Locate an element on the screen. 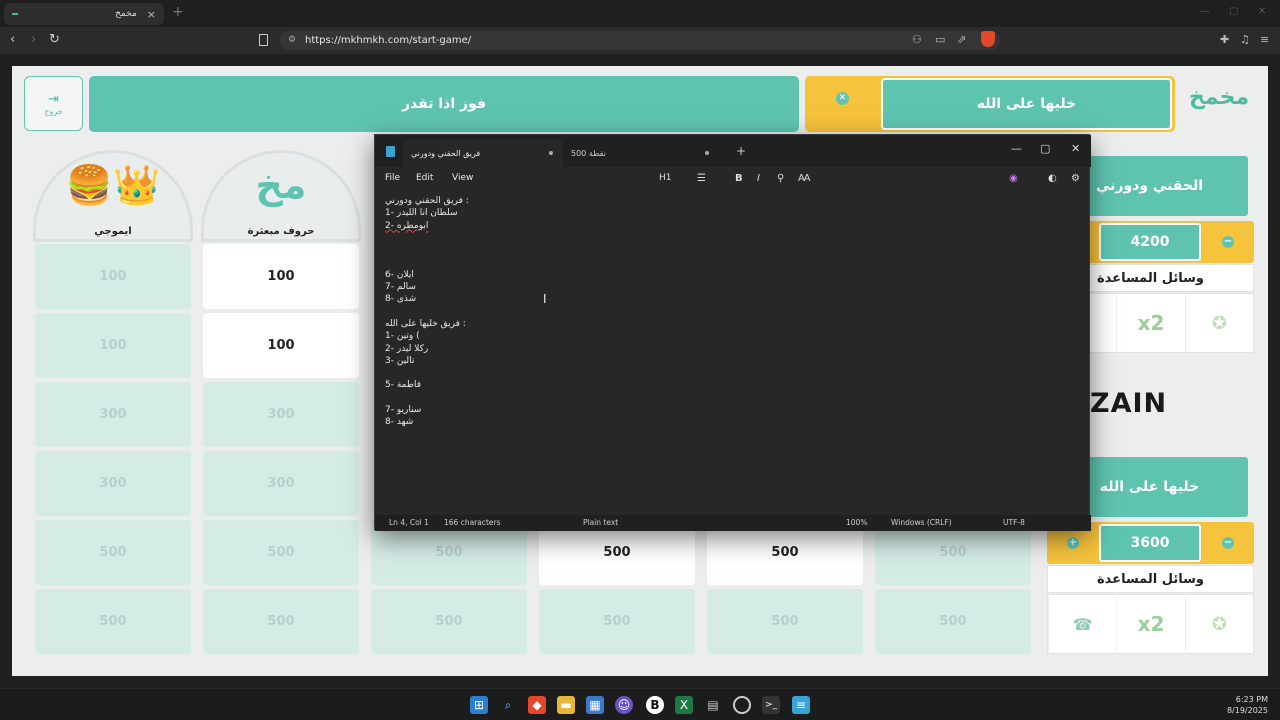 The image size is (1280, 720). notepad-new-tab-button: + is located at coordinates (741, 151).